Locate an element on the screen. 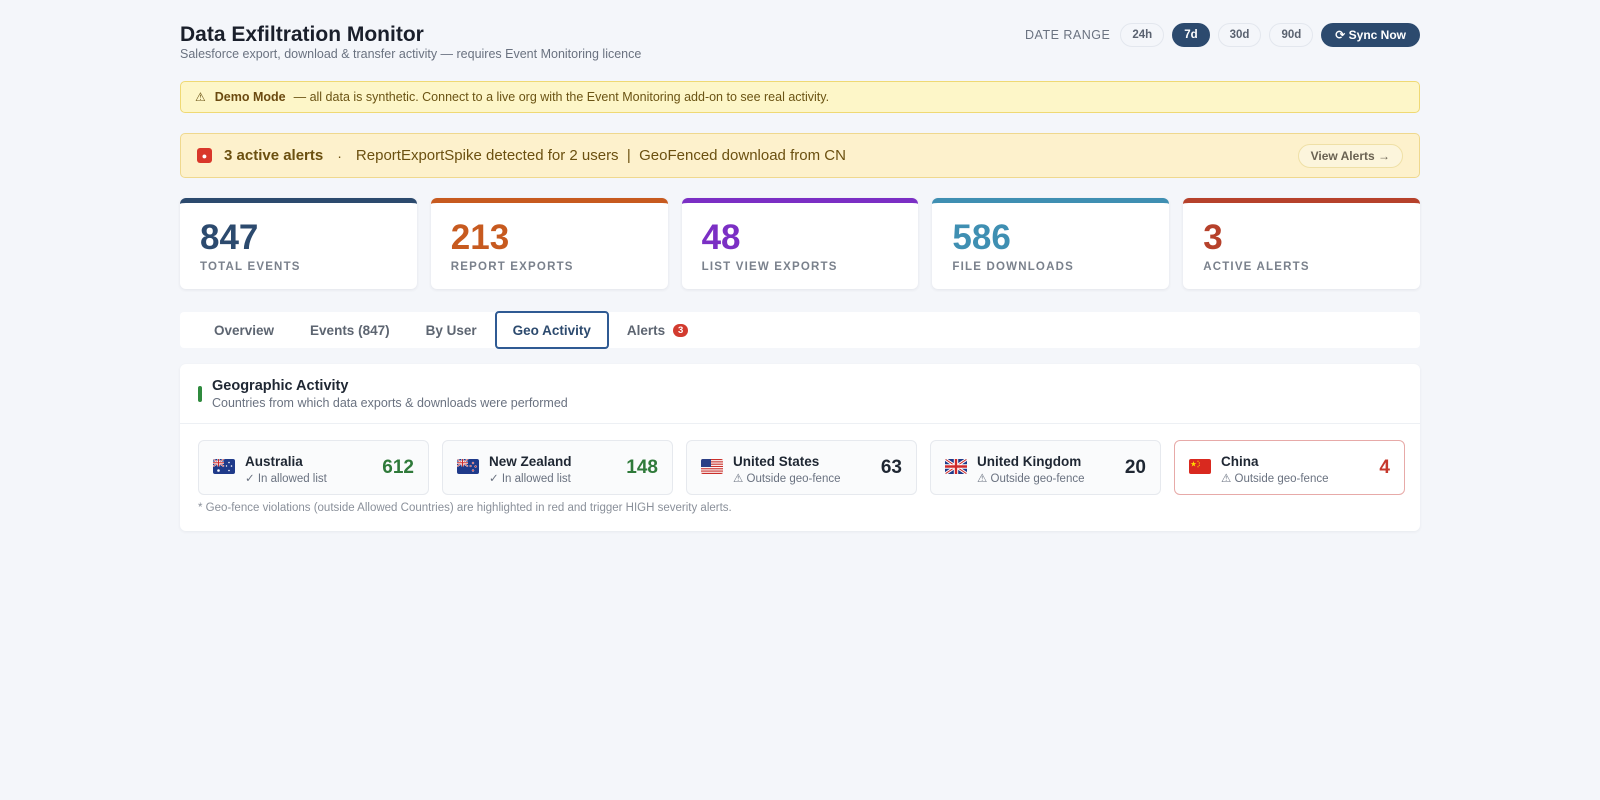  warning-icon: ⚠ is located at coordinates (200, 97).